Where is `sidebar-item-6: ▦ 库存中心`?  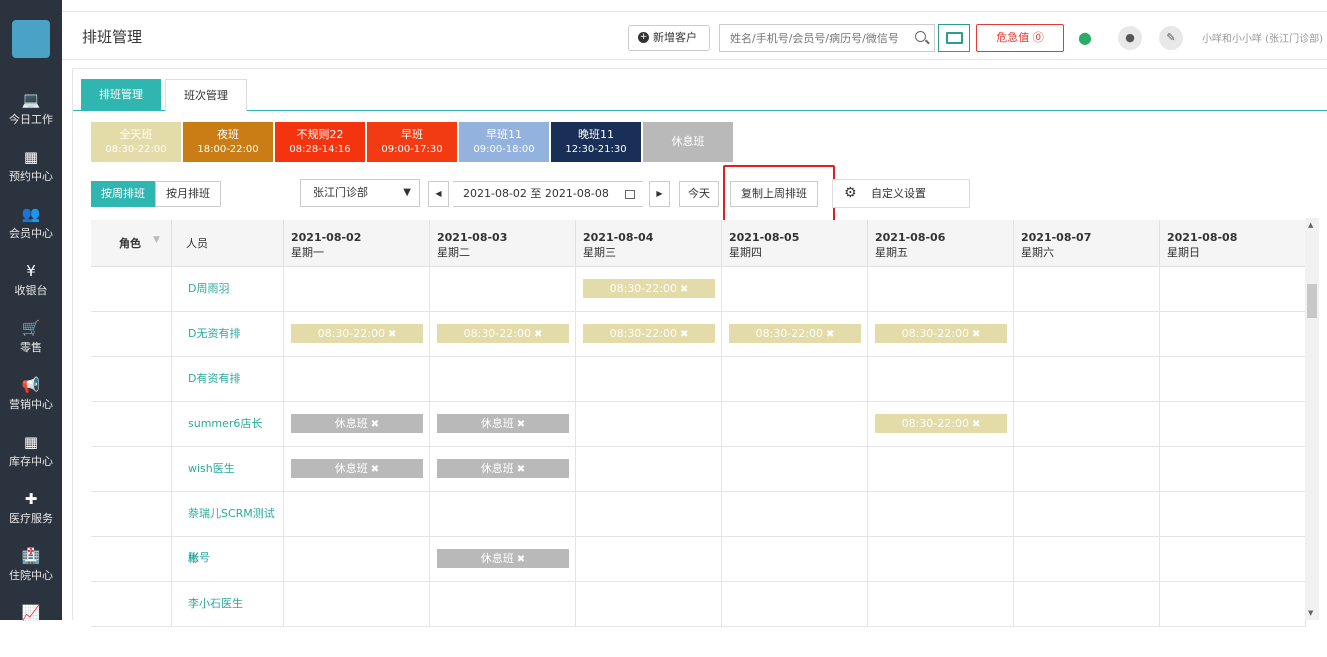 sidebar-item-6: ▦ 库存中心 is located at coordinates (31, 458).